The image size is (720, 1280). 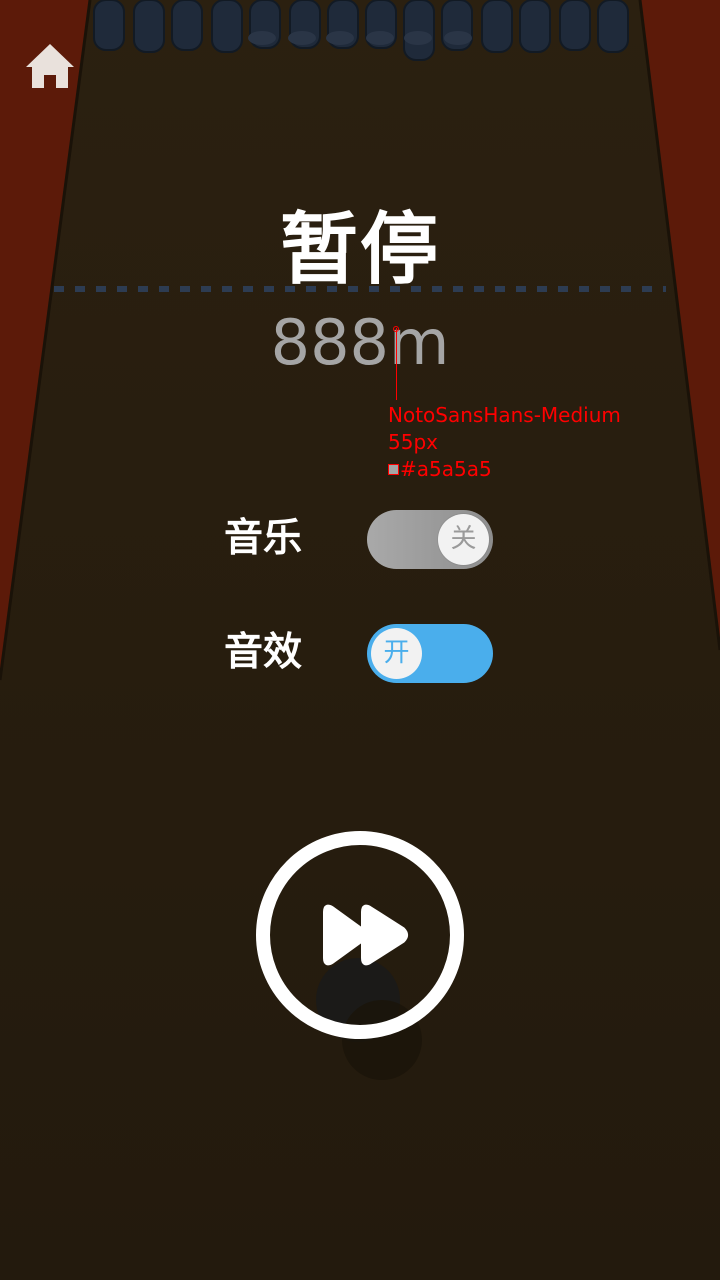 I want to click on sfx-label: 音效, so click(x=263, y=652).